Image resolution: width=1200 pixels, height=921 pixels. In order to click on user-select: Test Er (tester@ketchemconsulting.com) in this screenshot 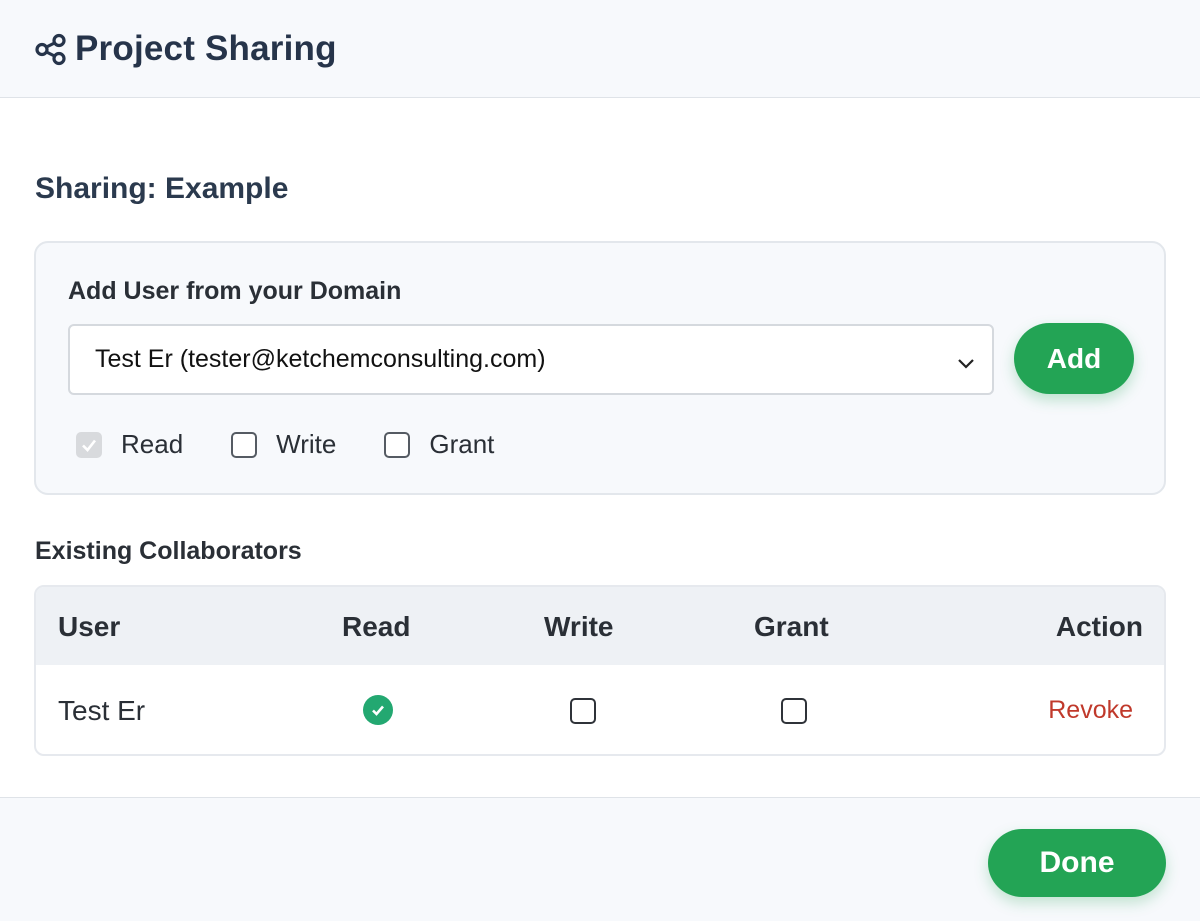, I will do `click(531, 359)`.